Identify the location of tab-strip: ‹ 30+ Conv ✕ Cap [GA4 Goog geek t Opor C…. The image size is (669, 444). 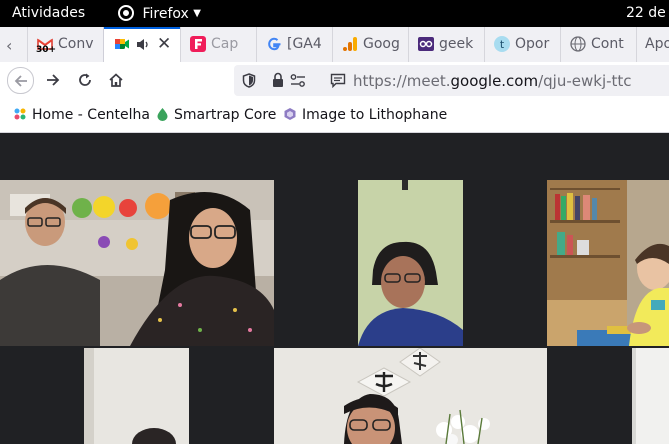
(334, 45).